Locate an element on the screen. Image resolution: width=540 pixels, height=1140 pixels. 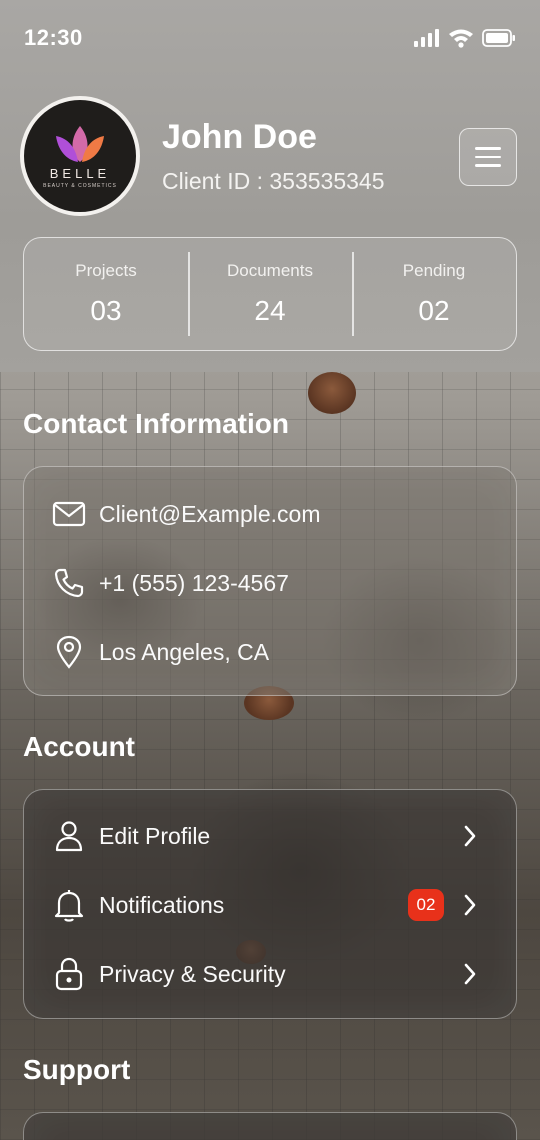
stats-card: Projects 03 Documents 24 Pending 02 is located at coordinates (270, 294).